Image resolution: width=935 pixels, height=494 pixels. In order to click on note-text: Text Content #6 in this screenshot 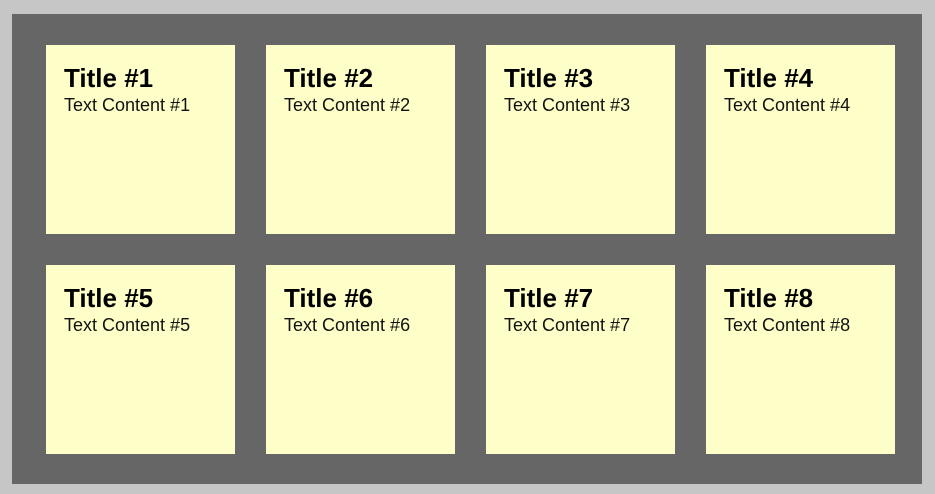, I will do `click(347, 325)`.